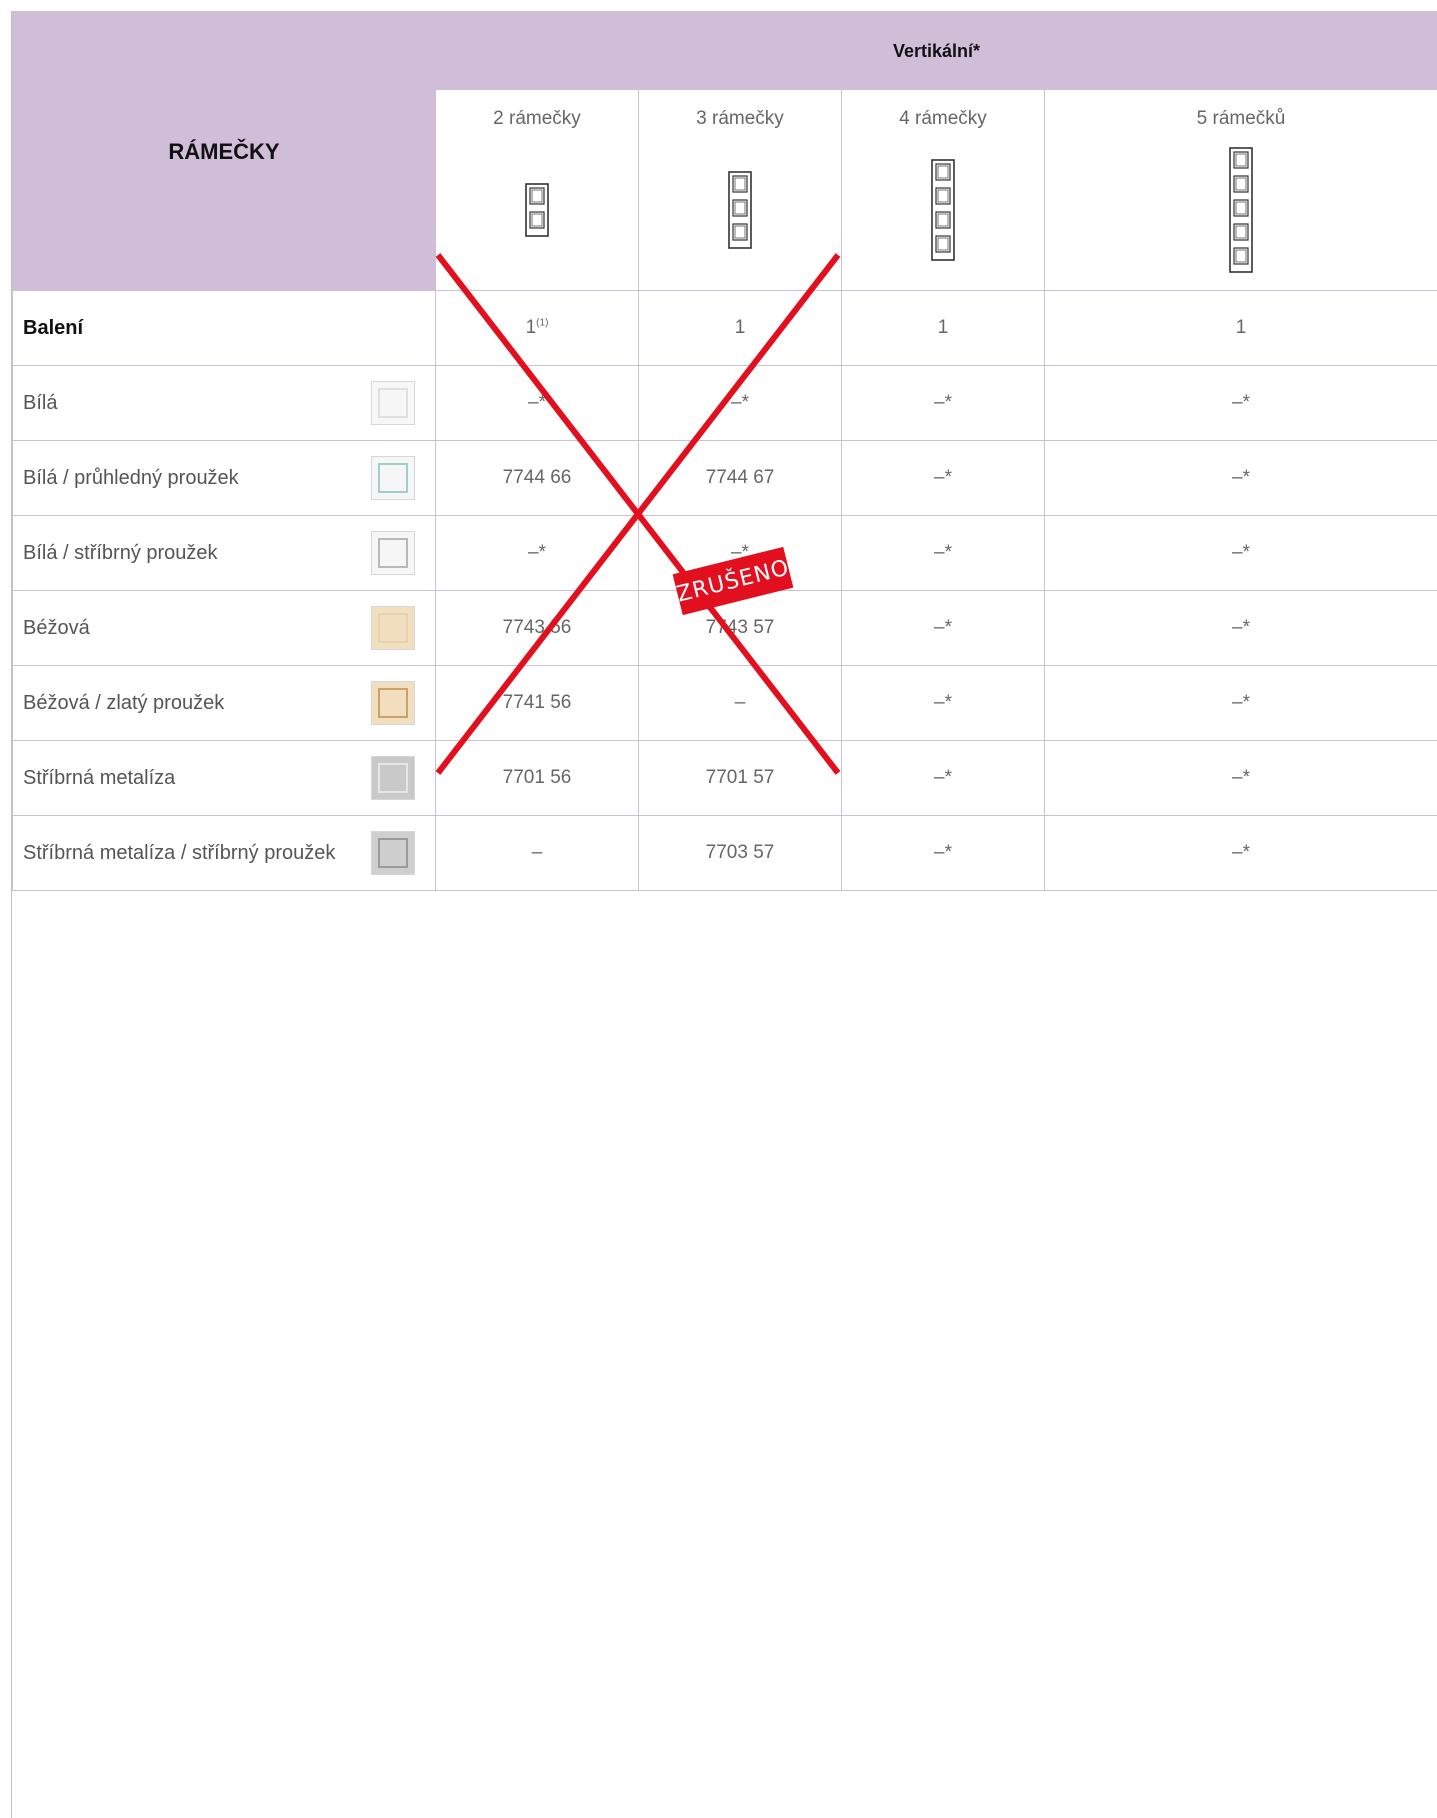 This screenshot has height=1818, width=1437. What do you see at coordinates (935, 51) in the screenshot?
I see `group-header: Vertikální*` at bounding box center [935, 51].